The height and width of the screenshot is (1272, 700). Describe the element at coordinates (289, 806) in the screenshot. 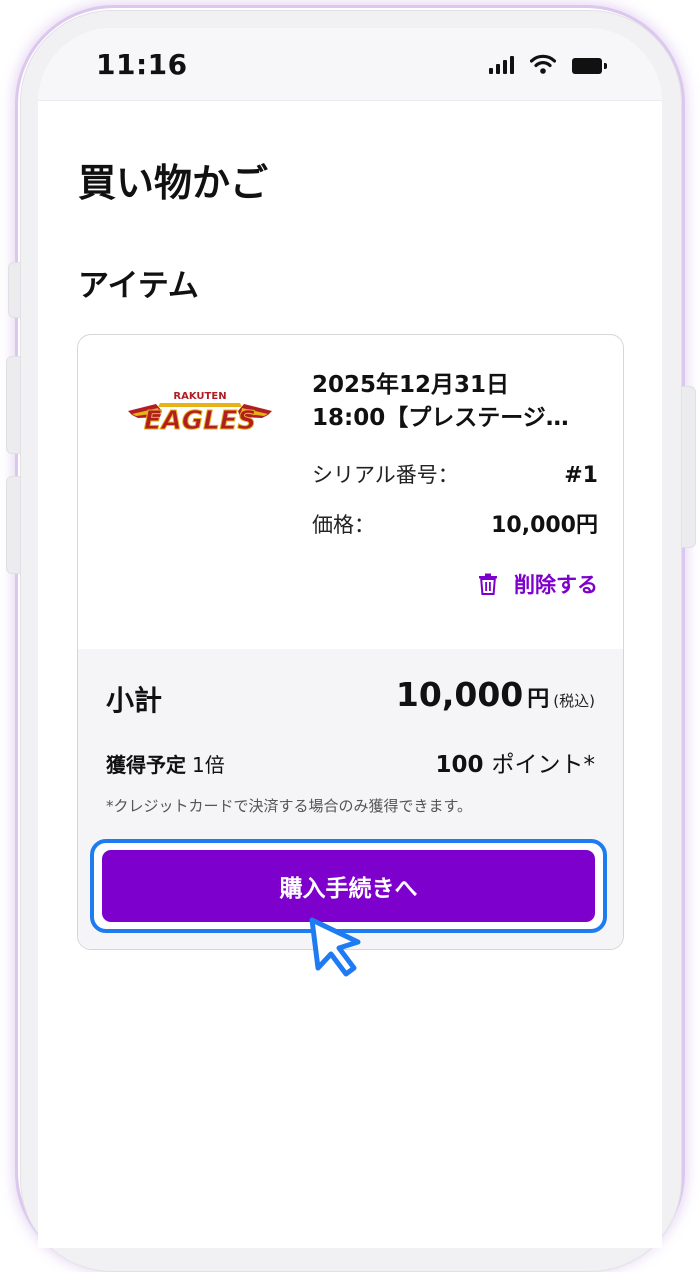

I see `points-note: *クレジットカードで決済する場合のみ獲得できます。` at that location.